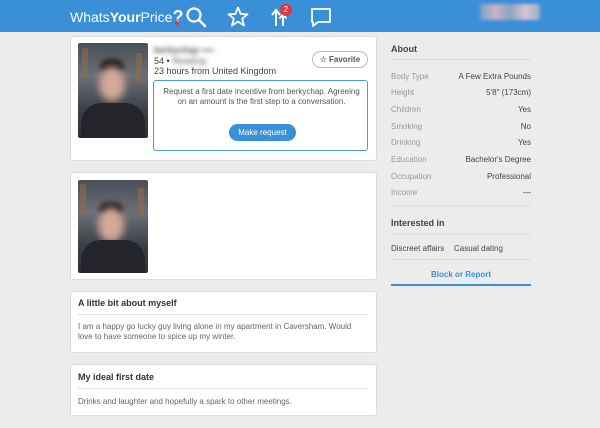 This screenshot has width=600, height=428. What do you see at coordinates (478, 248) in the screenshot?
I see `interest-casual-dating: Casual dating` at bounding box center [478, 248].